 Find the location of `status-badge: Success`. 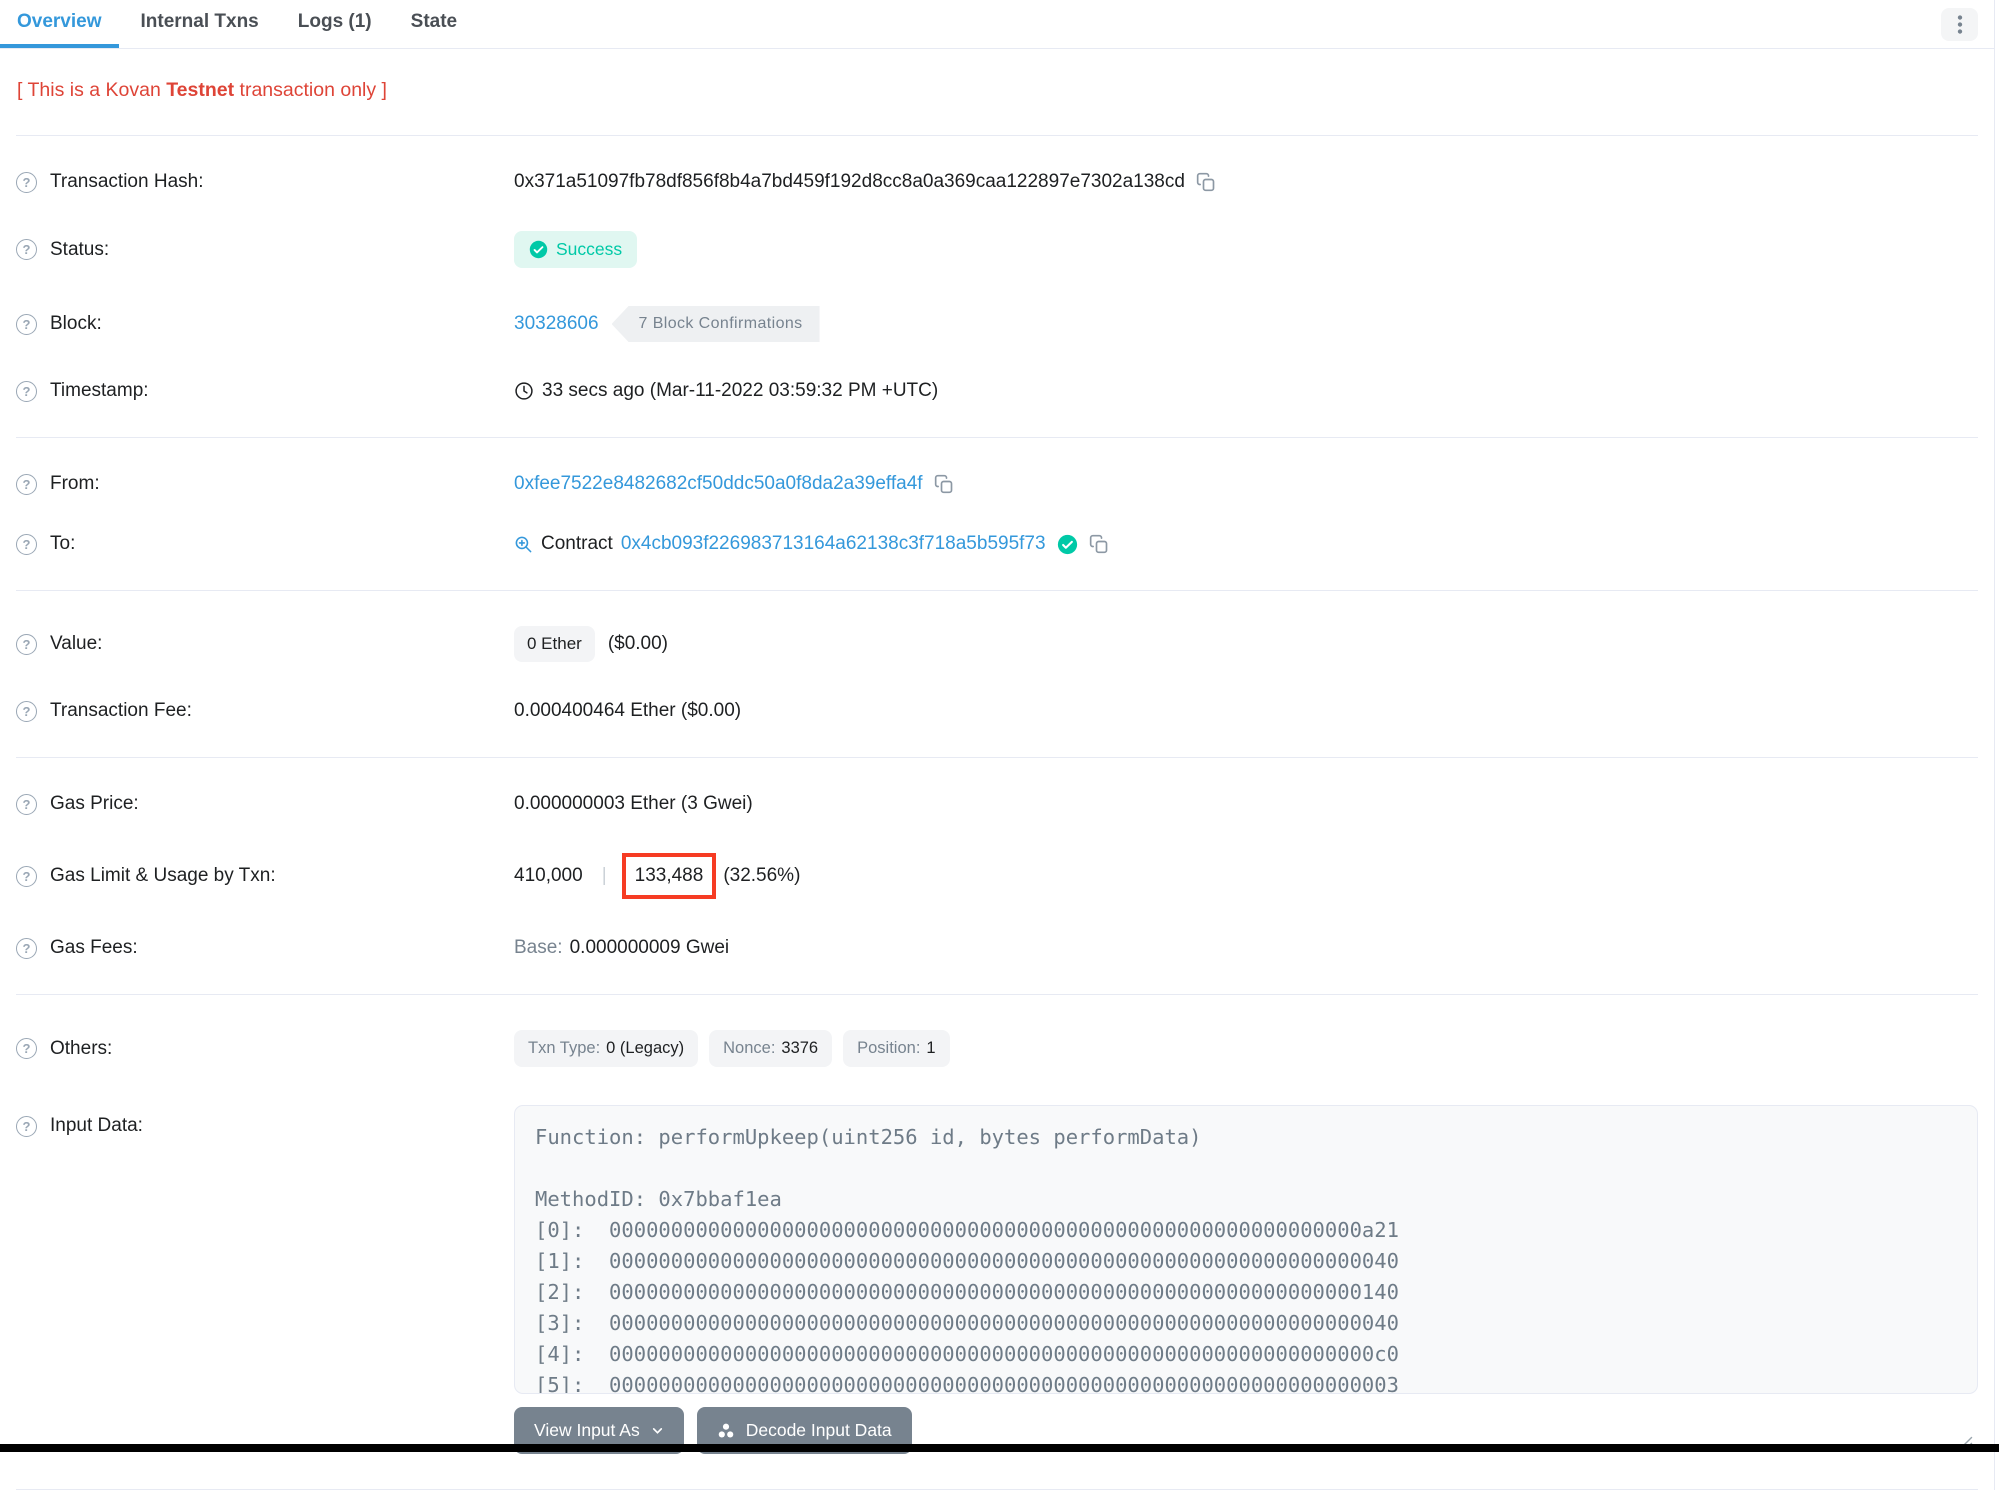

status-badge: Success is located at coordinates (576, 249).